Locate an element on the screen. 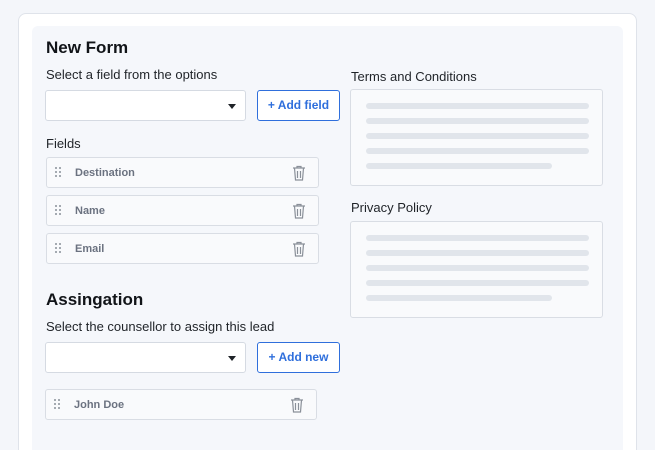  field-row-email: Email is located at coordinates (182, 248).